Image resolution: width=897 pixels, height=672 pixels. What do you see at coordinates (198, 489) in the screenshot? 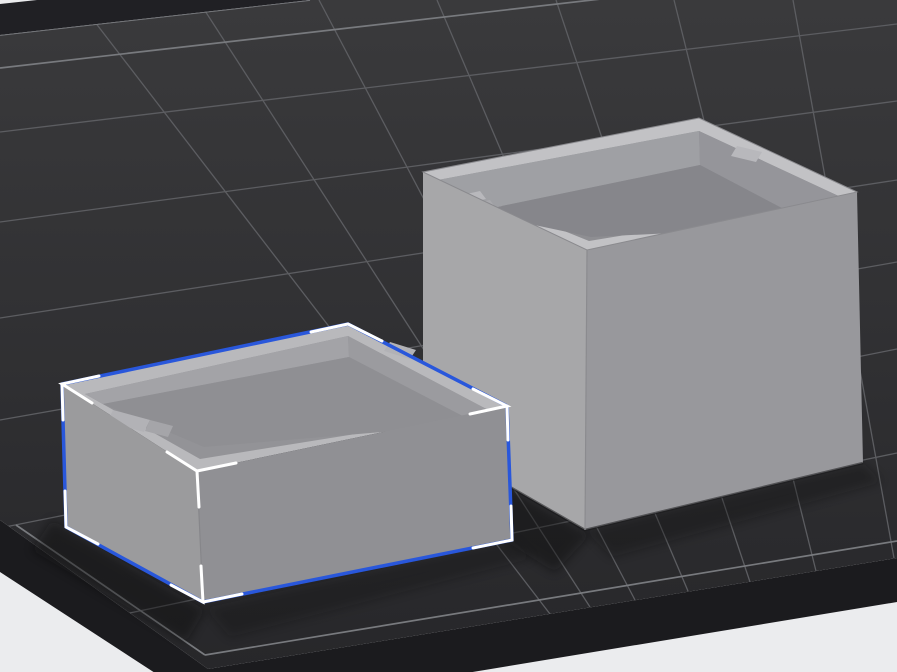
I see `selection-corner-front-top-v` at bounding box center [198, 489].